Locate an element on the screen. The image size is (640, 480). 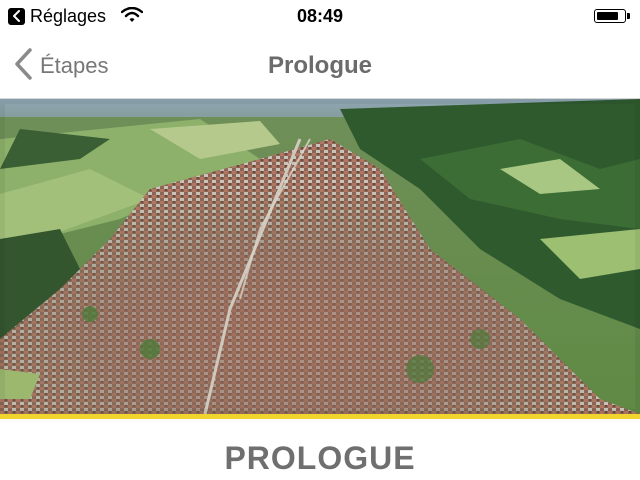
navigation-bar: Étapes Prologue is located at coordinates (320, 65).